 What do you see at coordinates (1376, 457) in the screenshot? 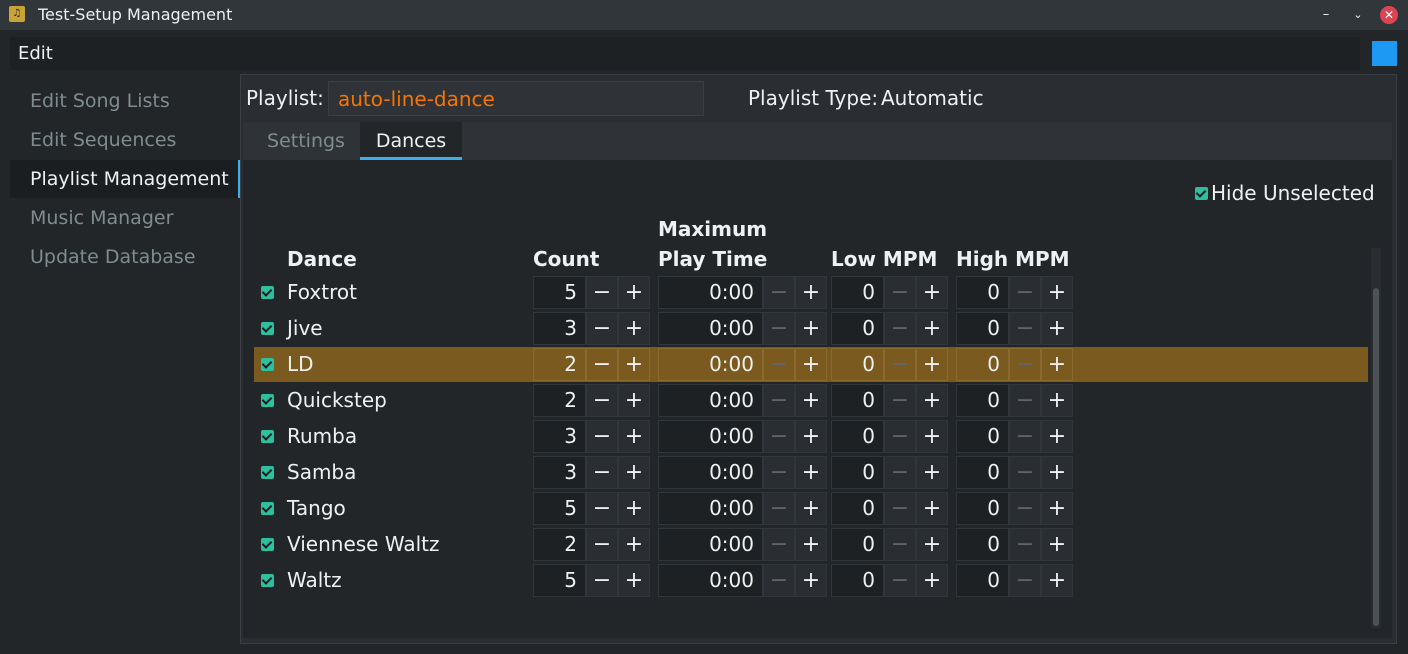
I see `scrollbar-handle` at bounding box center [1376, 457].